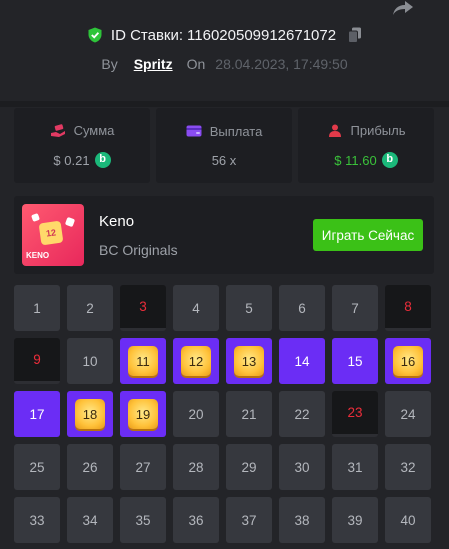 The width and height of the screenshot is (449, 549). I want to click on keno-cell: 1, so click(37, 308).